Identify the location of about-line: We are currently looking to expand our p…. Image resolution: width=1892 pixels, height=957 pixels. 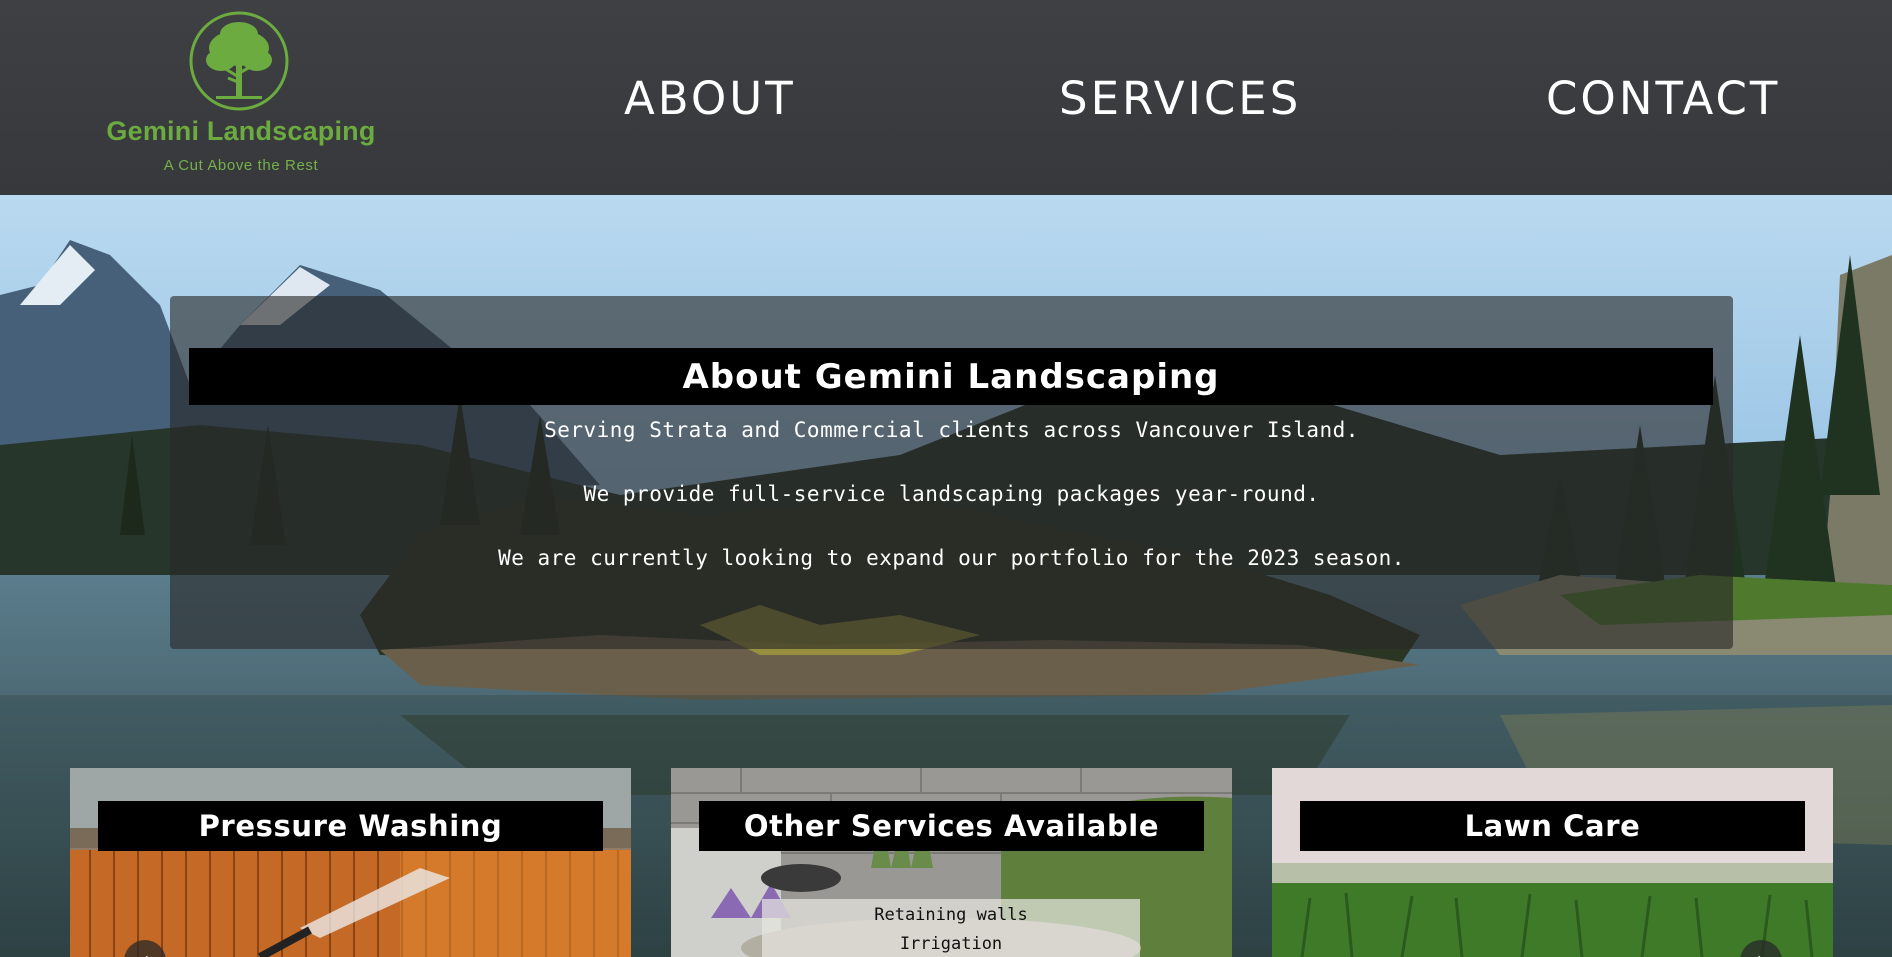
(951, 558).